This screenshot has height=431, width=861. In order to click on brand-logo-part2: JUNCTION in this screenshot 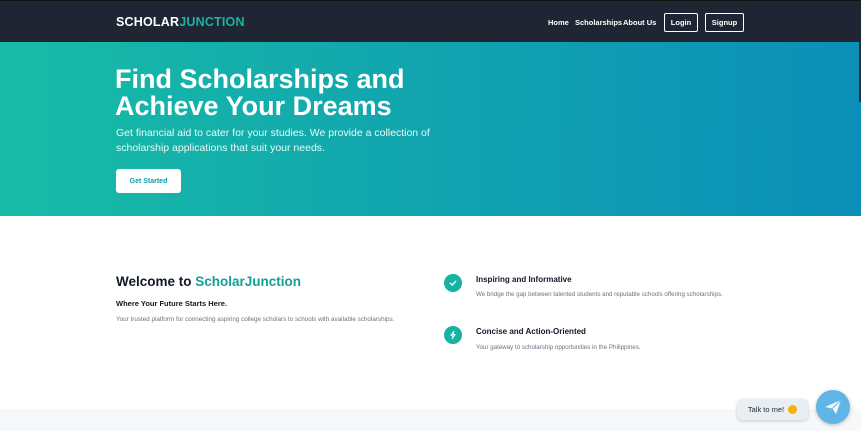, I will do `click(212, 22)`.